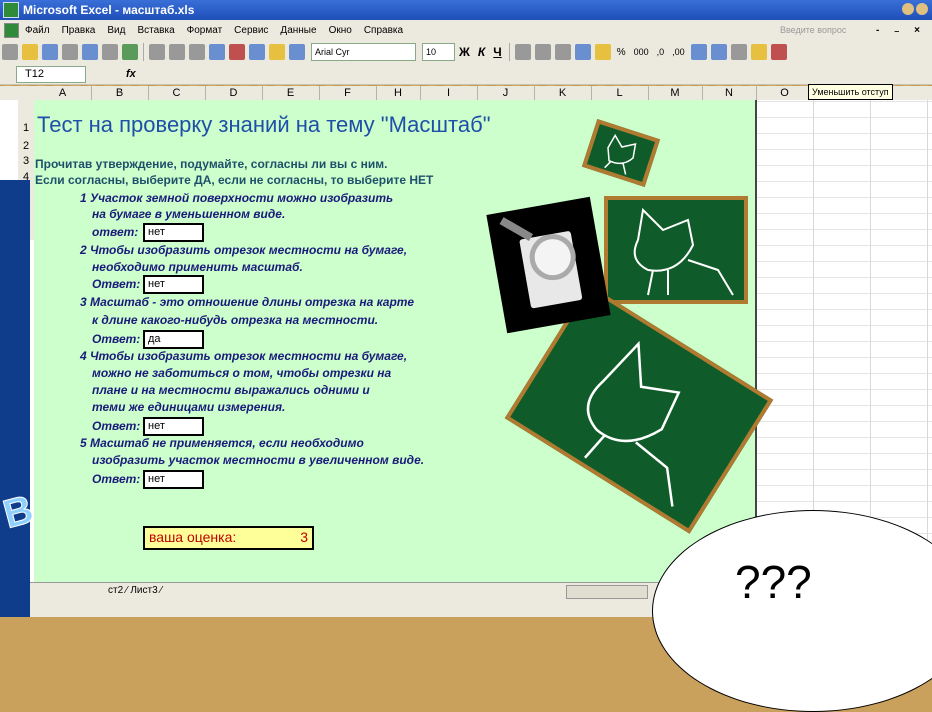 This screenshot has height=712, width=932. Describe the element at coordinates (130, 52) in the screenshot. I see `spelling-icon` at that location.